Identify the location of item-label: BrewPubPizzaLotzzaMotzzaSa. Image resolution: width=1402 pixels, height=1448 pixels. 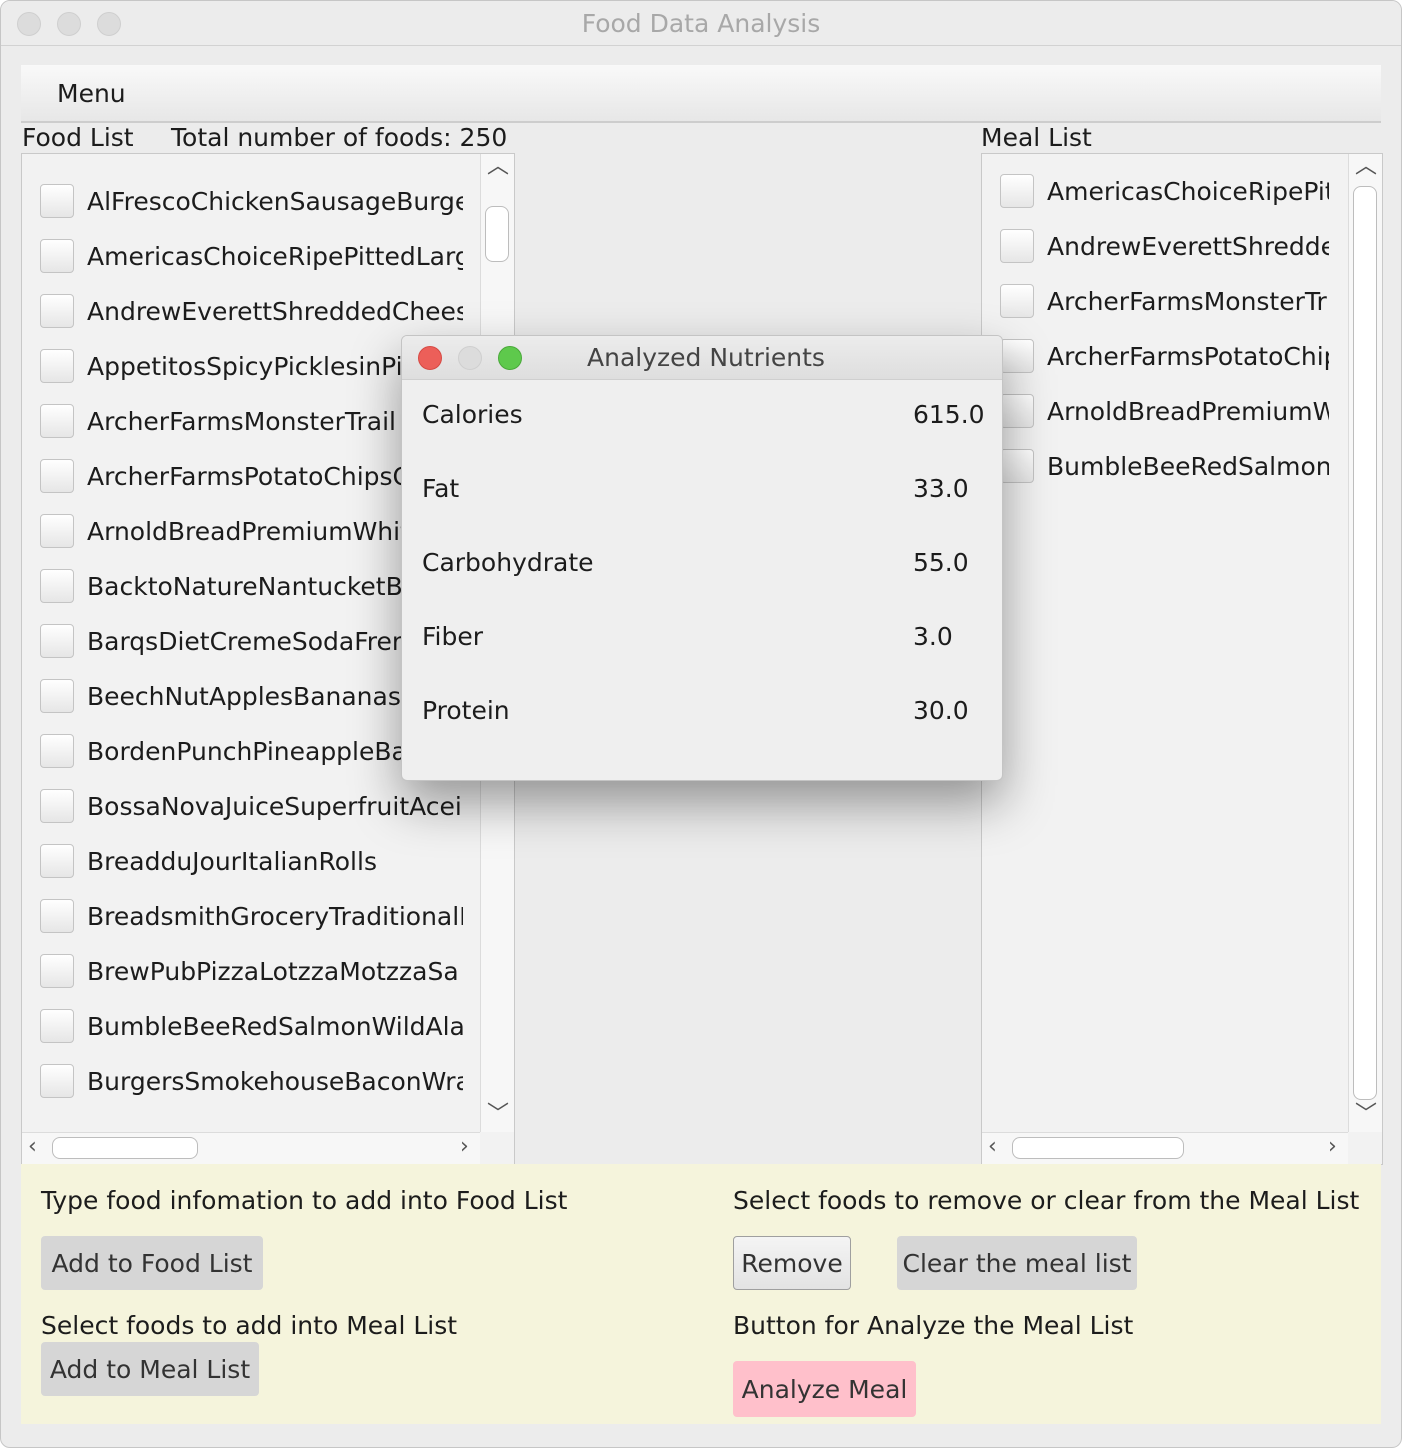
(273, 971).